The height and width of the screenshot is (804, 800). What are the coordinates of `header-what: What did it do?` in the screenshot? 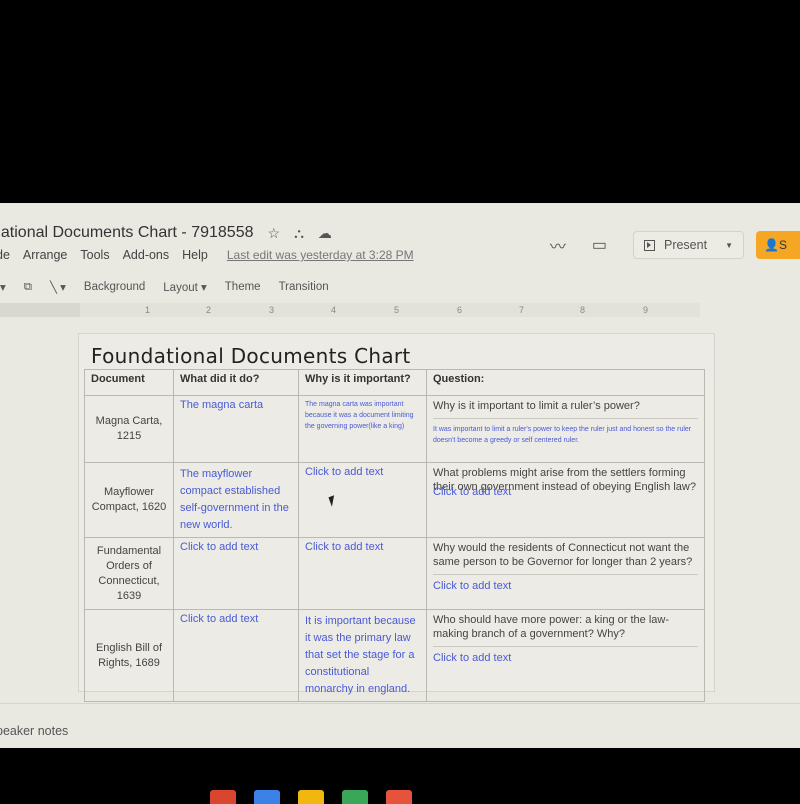 It's located at (236, 382).